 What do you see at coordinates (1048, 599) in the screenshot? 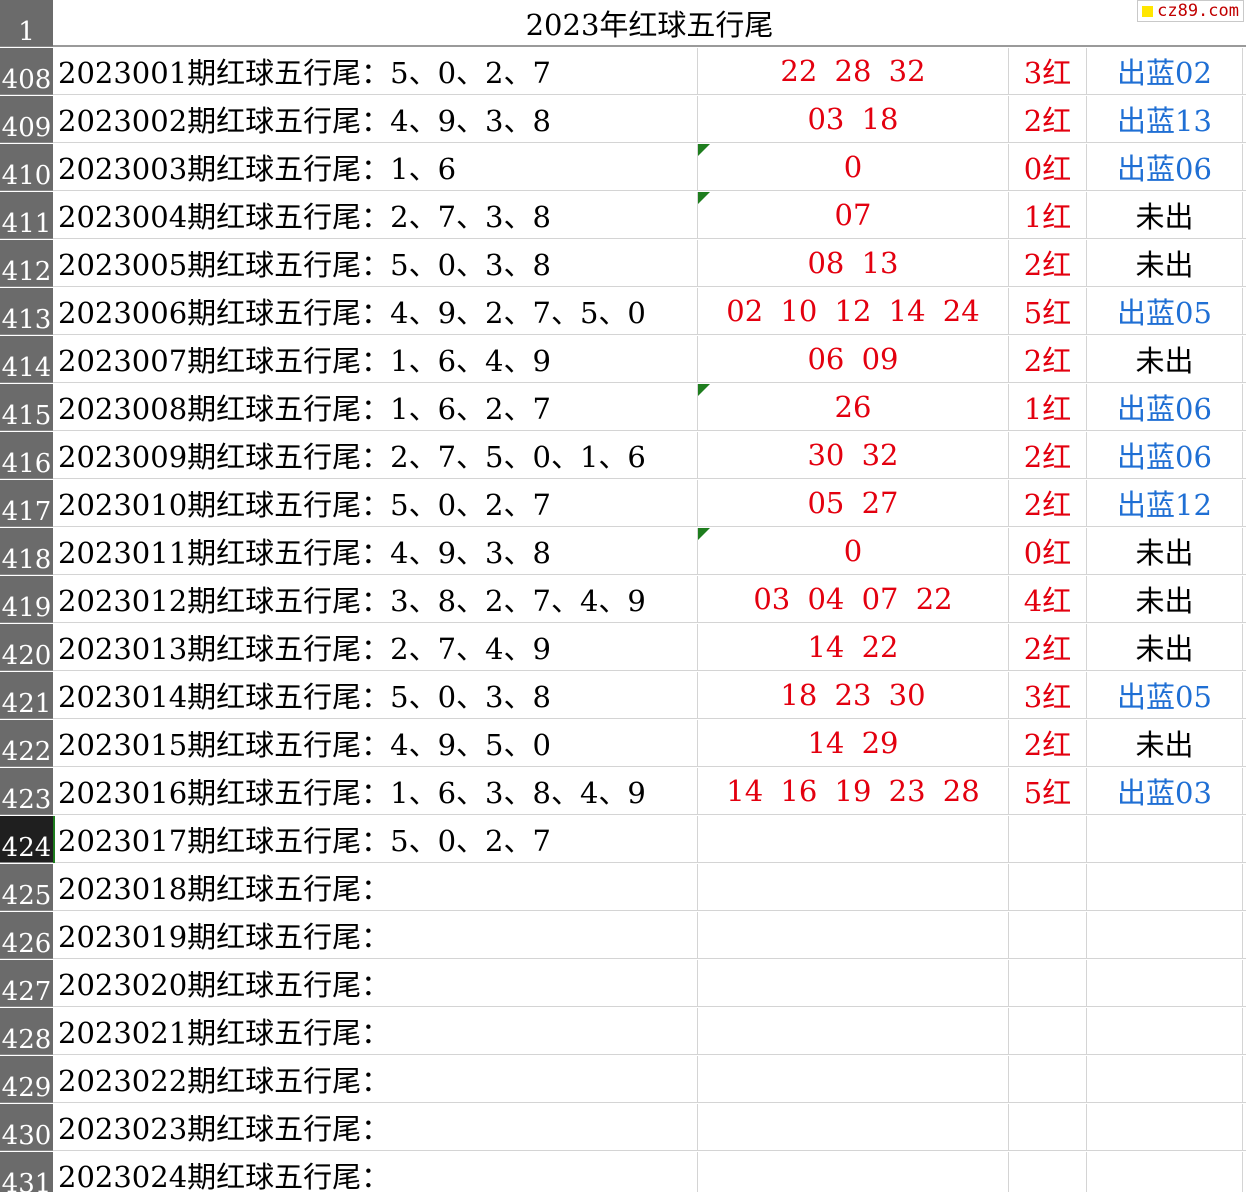
I see `cell-red-count: 4红` at bounding box center [1048, 599].